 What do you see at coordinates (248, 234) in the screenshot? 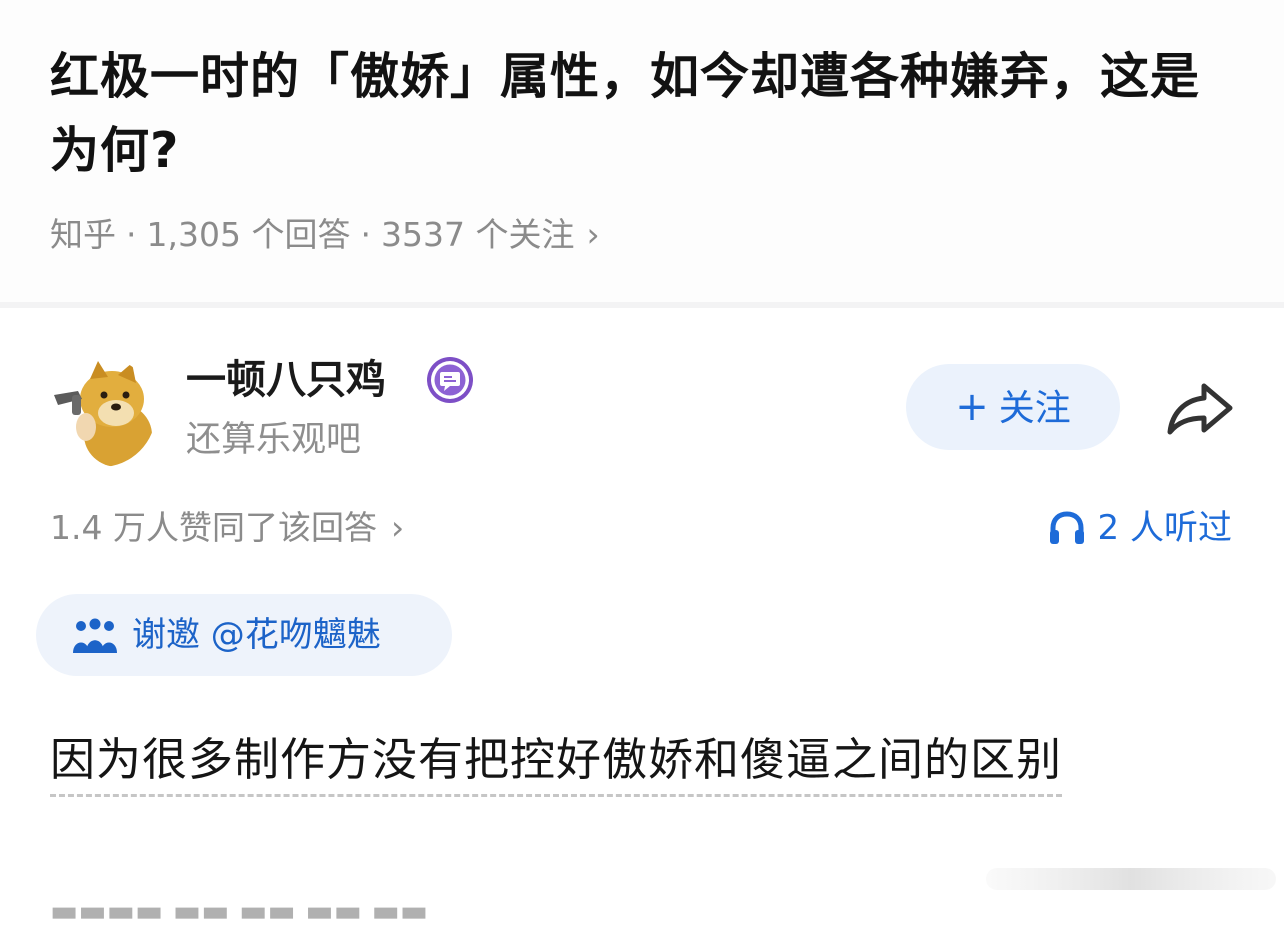
I see `answer-count: 1,305 个回答` at bounding box center [248, 234].